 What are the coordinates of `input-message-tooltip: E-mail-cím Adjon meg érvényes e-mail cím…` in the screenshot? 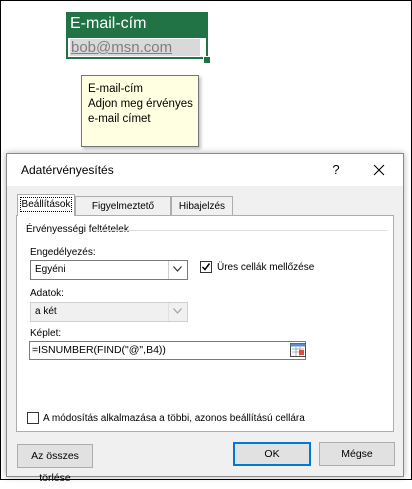 It's located at (140, 111).